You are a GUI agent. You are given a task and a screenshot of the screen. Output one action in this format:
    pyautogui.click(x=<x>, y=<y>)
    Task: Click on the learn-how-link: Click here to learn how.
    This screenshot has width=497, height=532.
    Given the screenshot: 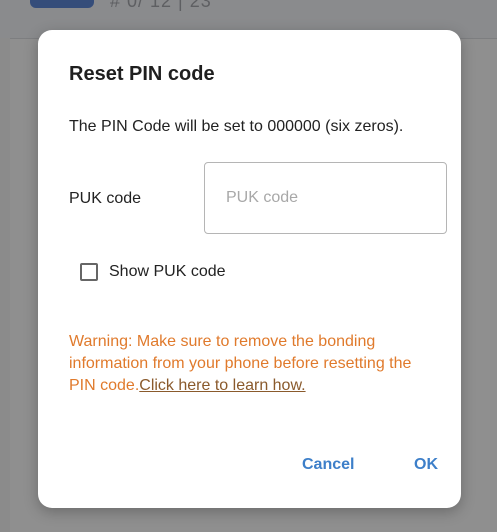 What is the action you would take?
    pyautogui.click(x=222, y=385)
    